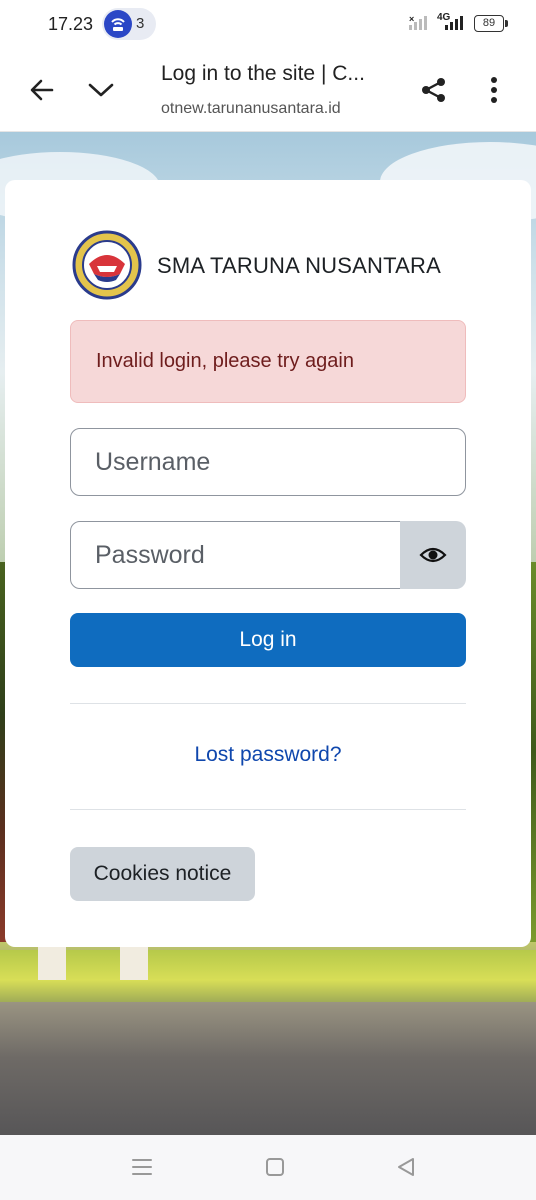 The width and height of the screenshot is (536, 1200). I want to click on hotspot-icon, so click(118, 24).